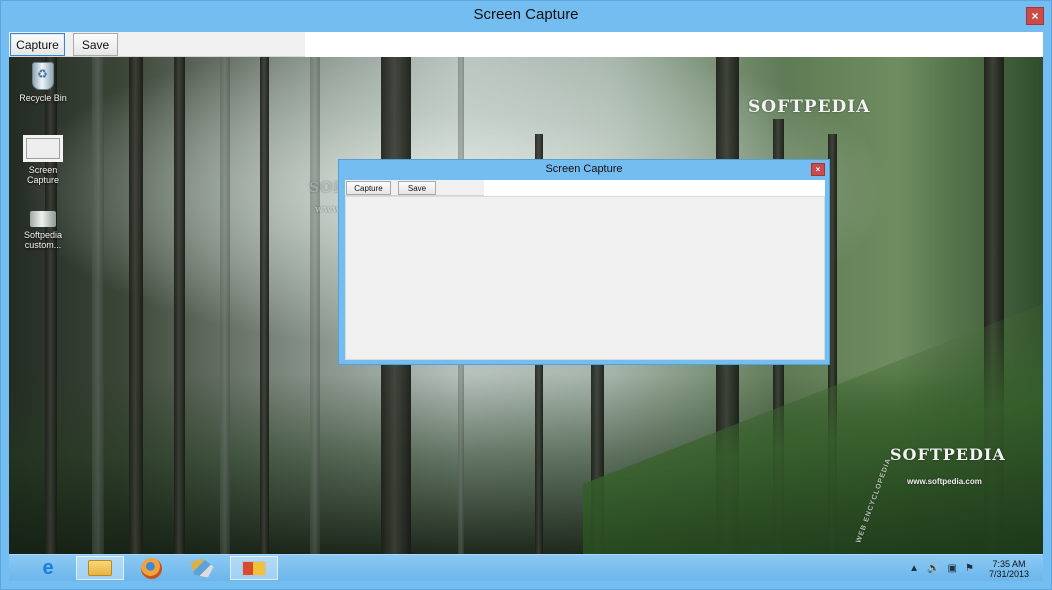 The image size is (1052, 590). I want to click on inner-content-area, so click(585, 278).